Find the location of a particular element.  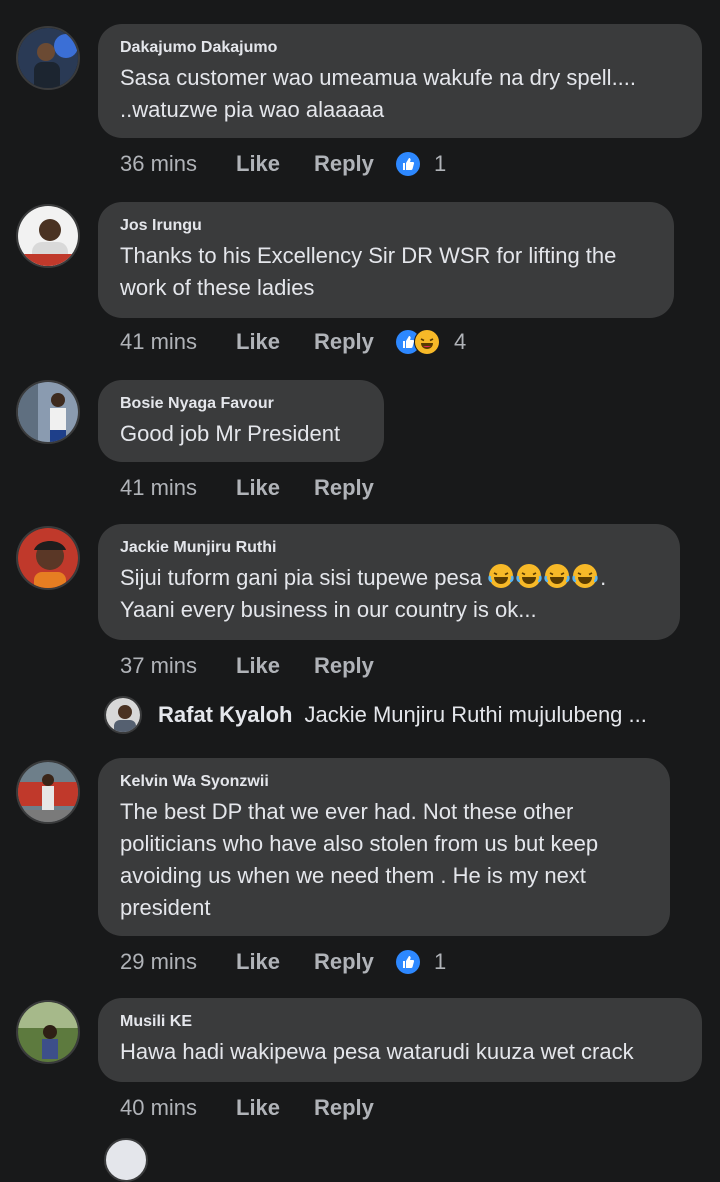

comment-text-line: Sijui tuform gani pia sisi tupewe pesa is located at coordinates (301, 577).